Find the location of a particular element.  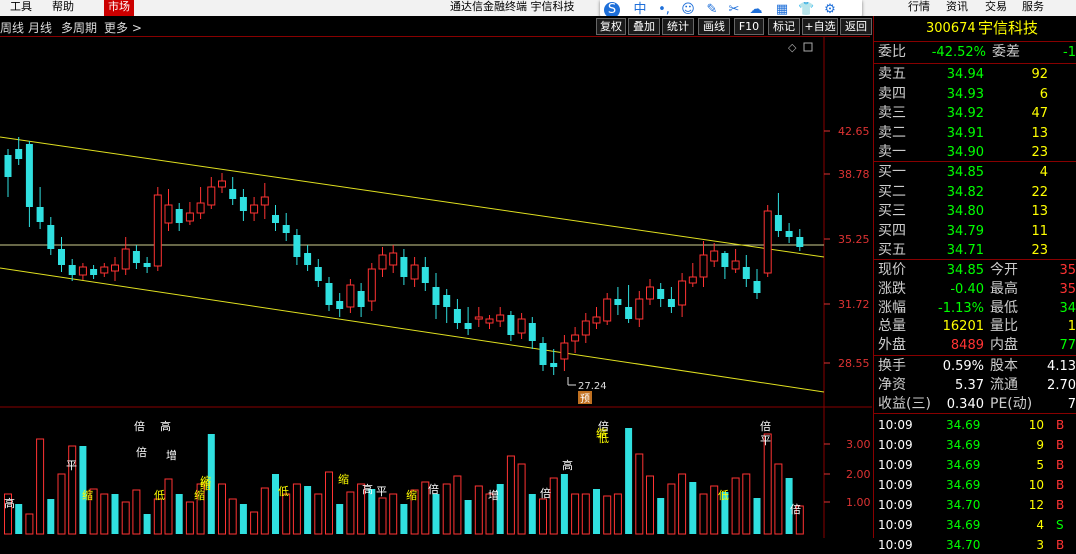

tool-draw: 画线 is located at coordinates (714, 26).